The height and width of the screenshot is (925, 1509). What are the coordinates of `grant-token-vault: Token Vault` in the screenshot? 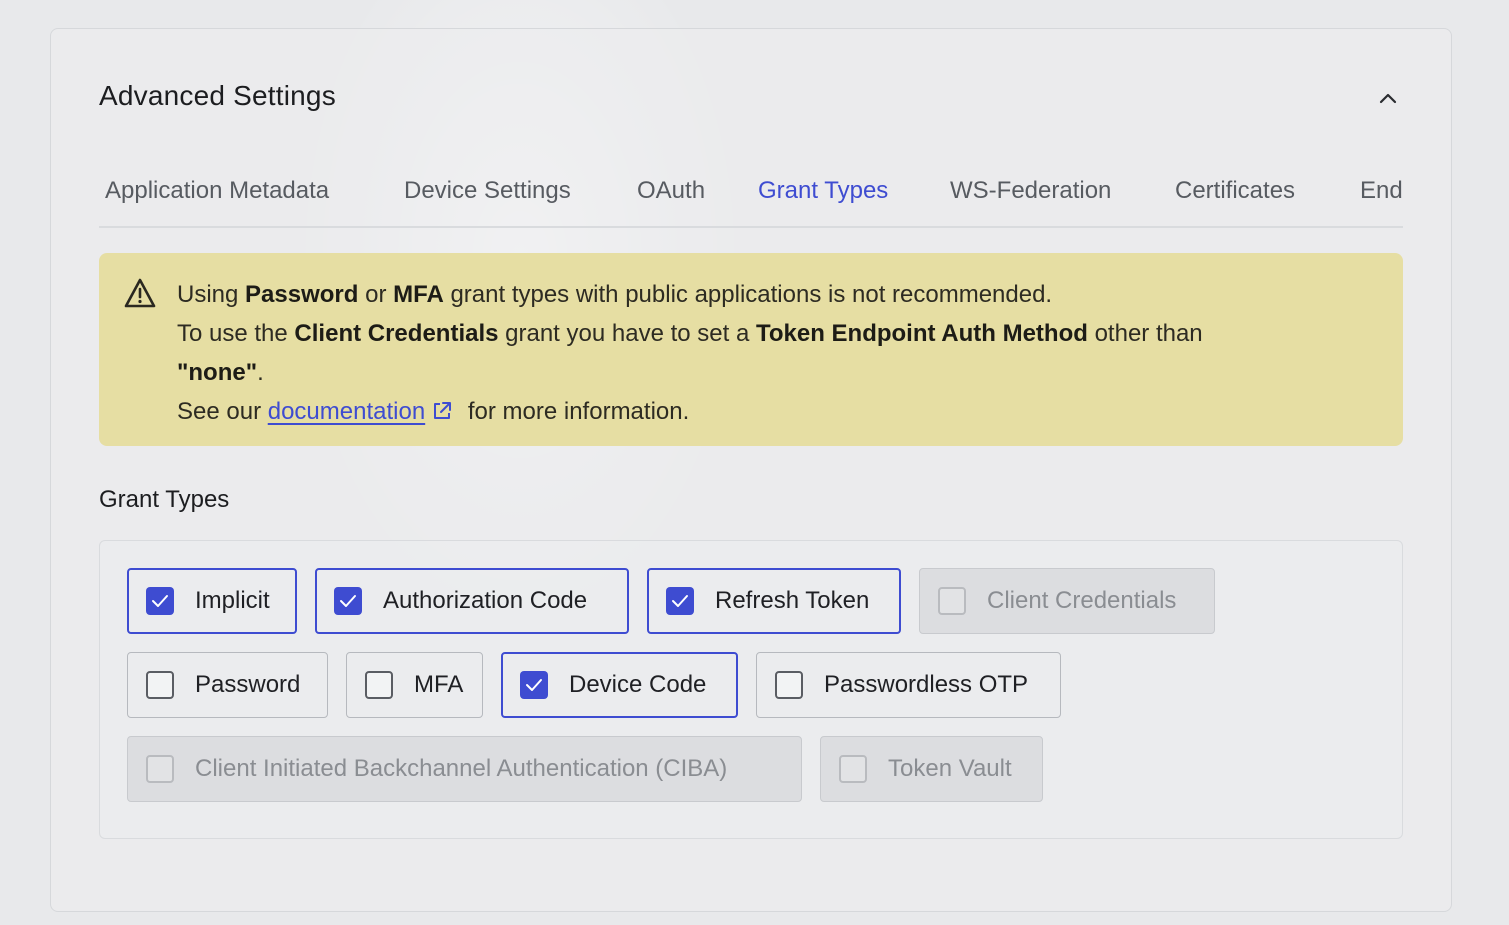 It's located at (931, 769).